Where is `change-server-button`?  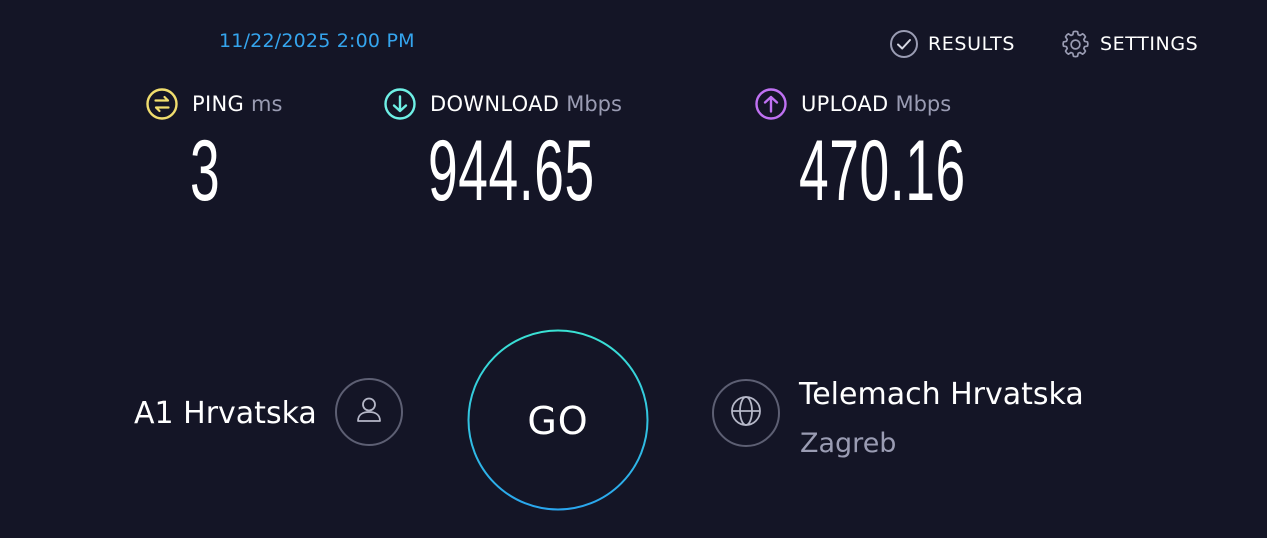
change-server-button is located at coordinates (746, 413).